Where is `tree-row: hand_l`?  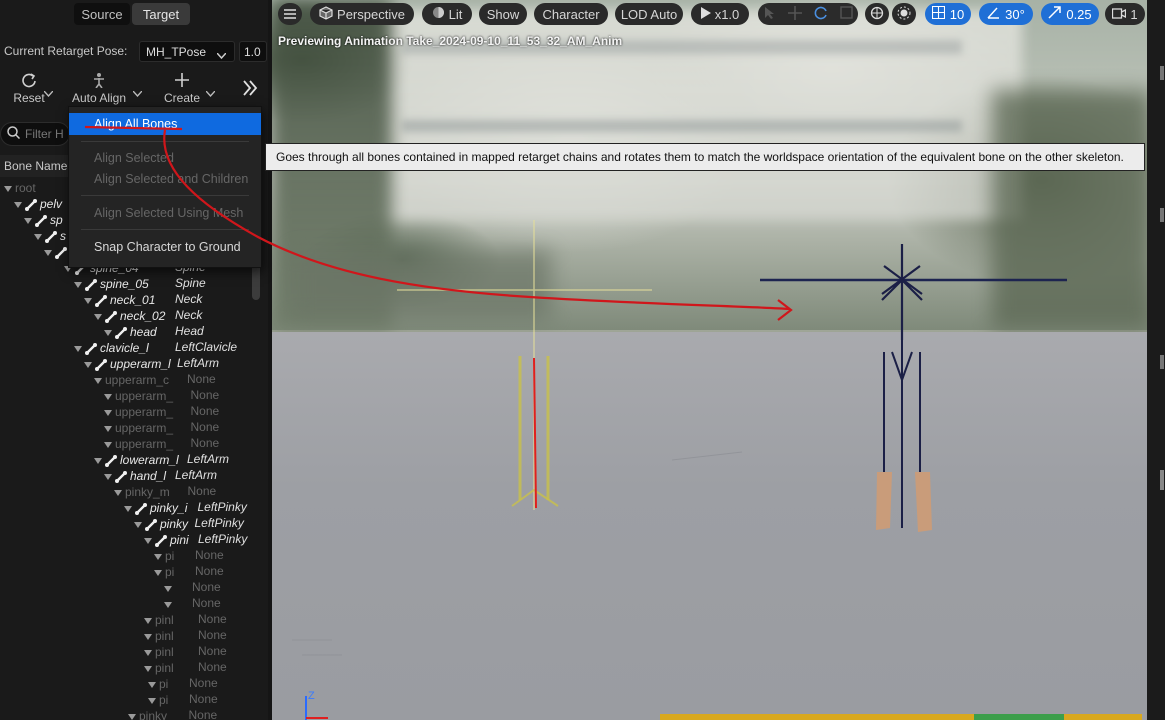
tree-row: hand_l is located at coordinates (135, 476).